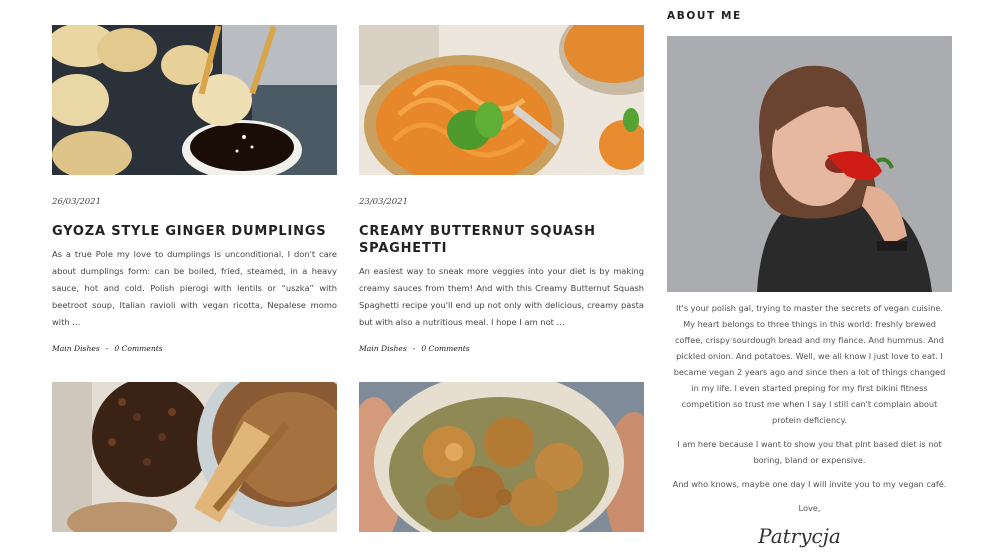  I want to click on about-signoff: Love,, so click(809, 508).